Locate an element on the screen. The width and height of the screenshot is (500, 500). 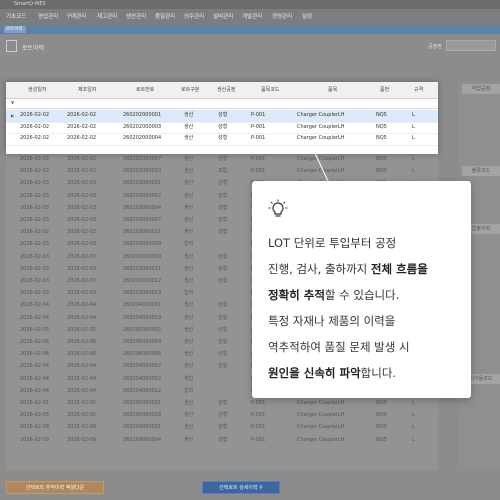
menu-item: 품질관리 is located at coordinates (165, 17).